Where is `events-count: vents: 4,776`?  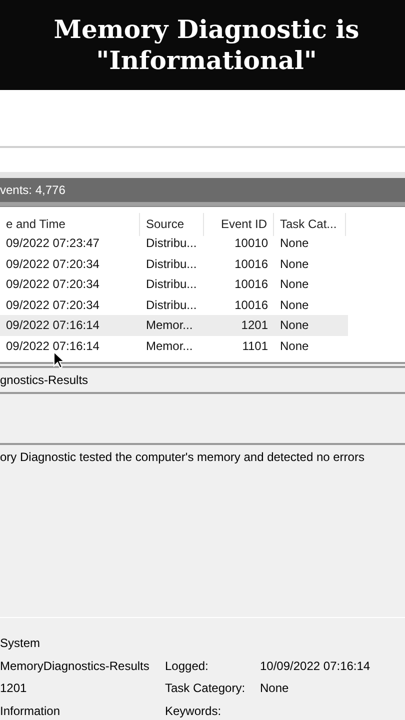 events-count: vents: 4,776 is located at coordinates (33, 189).